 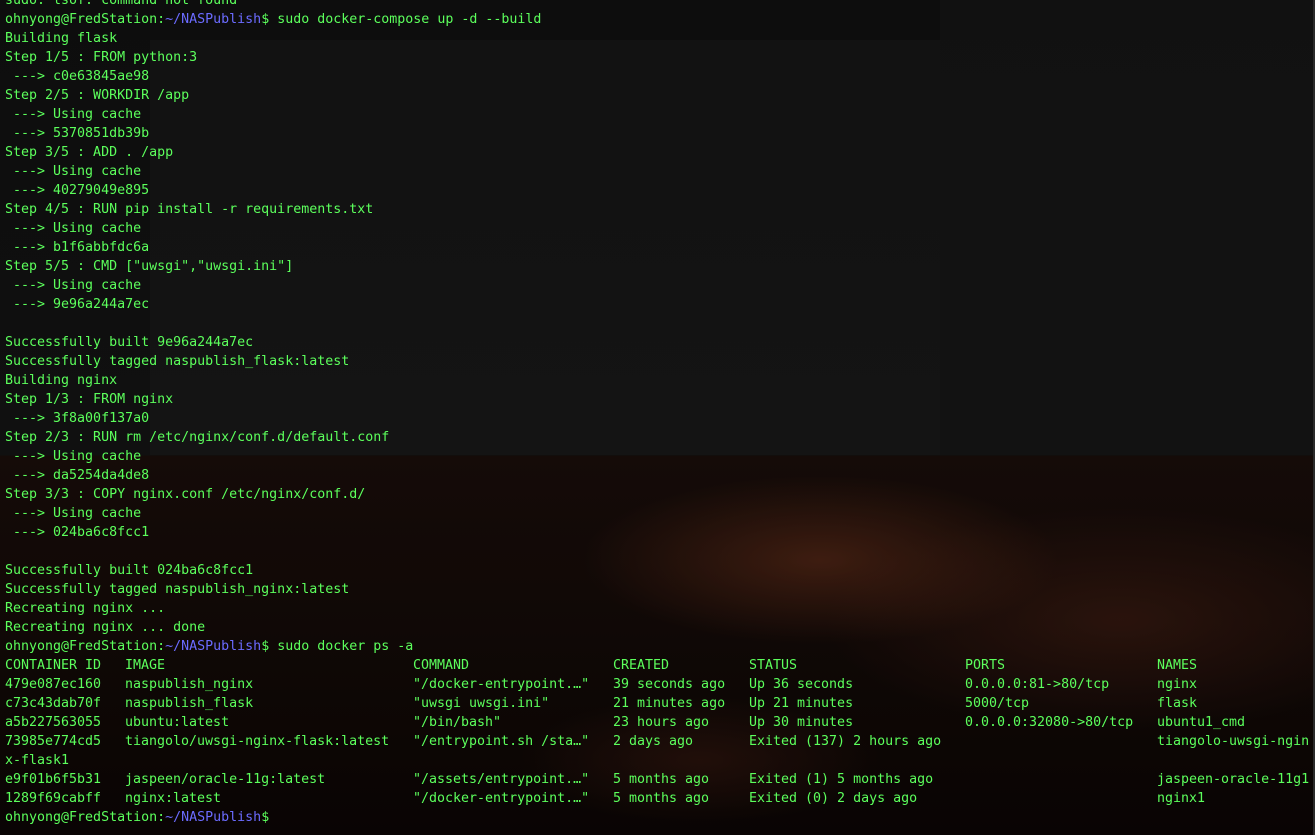 What do you see at coordinates (985, 665) in the screenshot?
I see `header-ports: PORTS` at bounding box center [985, 665].